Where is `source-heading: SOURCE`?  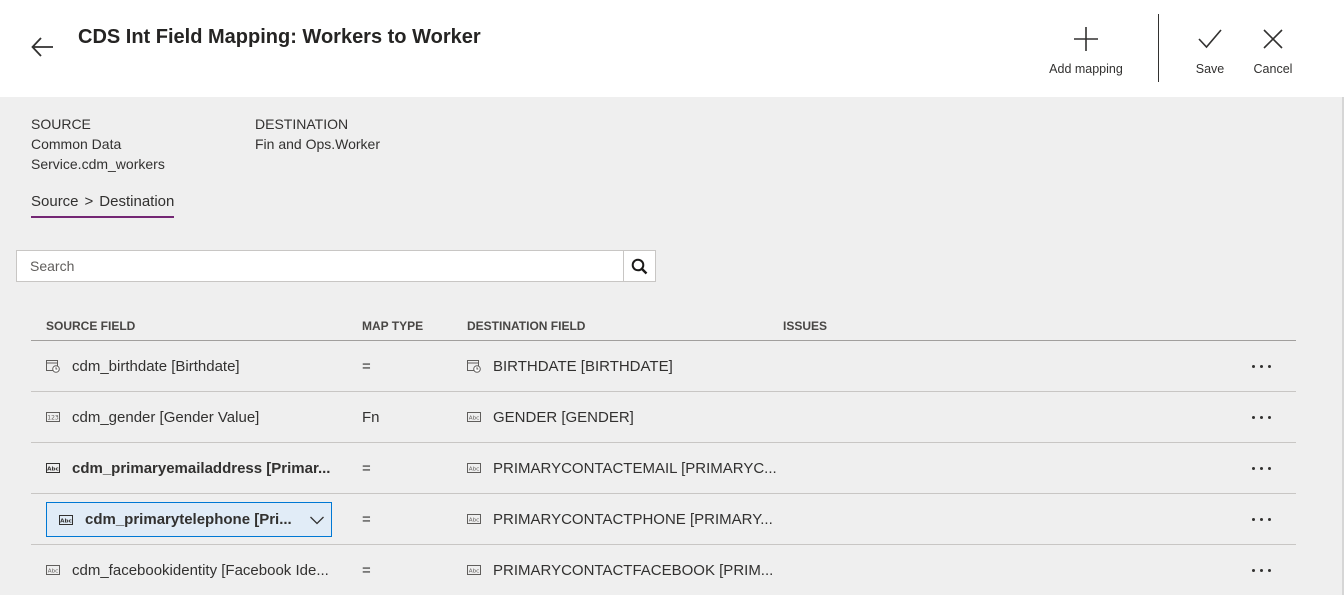 source-heading: SOURCE is located at coordinates (61, 124).